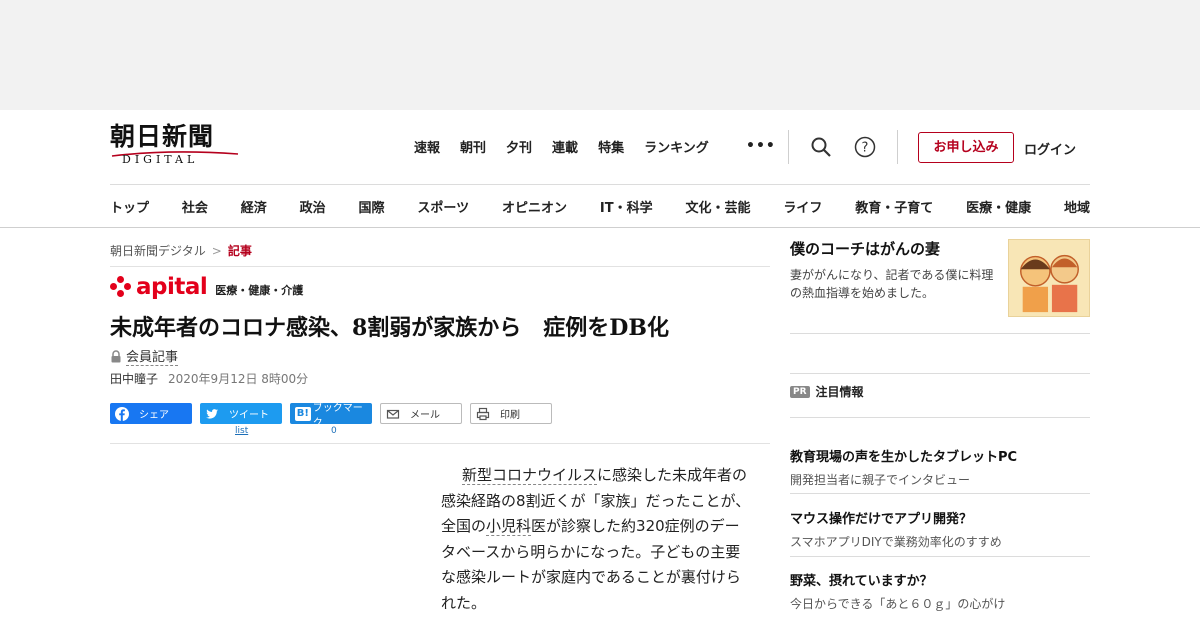  I want to click on sponsored-item: マウス操作だけでアプリ開発？ スマホアプリDIYで業務効率化のすすめ, so click(940, 529).